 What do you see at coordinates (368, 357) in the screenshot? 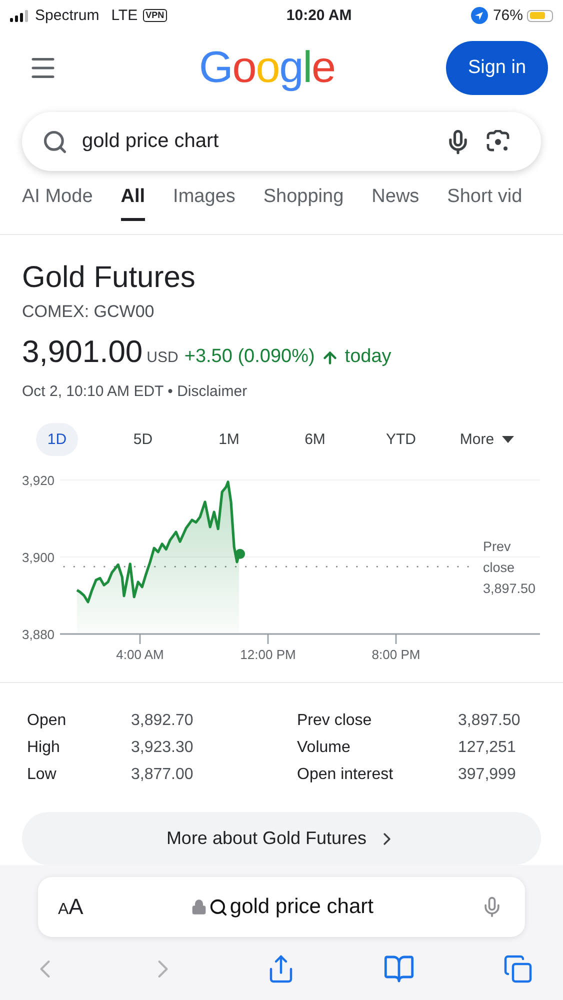
I see `change-period: today` at bounding box center [368, 357].